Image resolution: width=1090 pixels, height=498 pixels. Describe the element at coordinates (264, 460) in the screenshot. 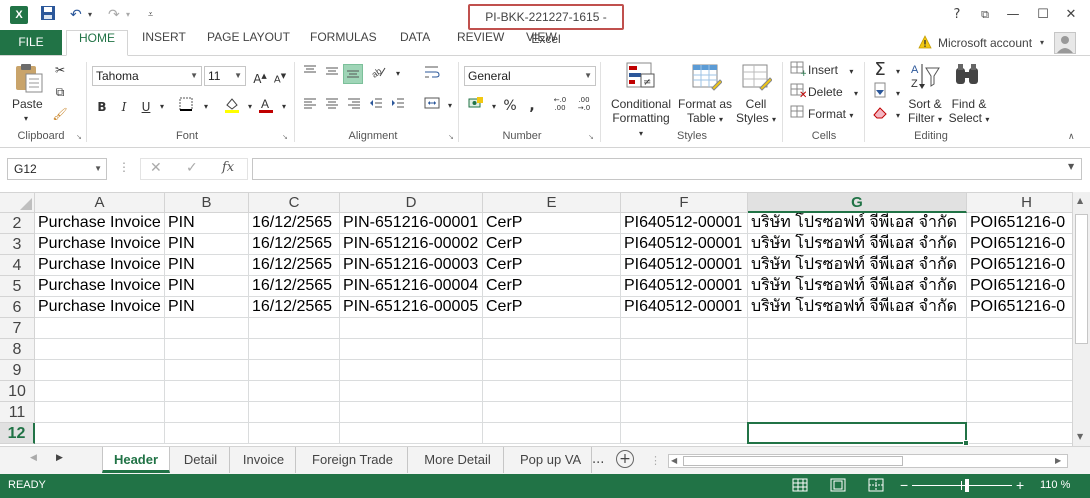

I see `sheet-tab-invoice: Invoice` at that location.